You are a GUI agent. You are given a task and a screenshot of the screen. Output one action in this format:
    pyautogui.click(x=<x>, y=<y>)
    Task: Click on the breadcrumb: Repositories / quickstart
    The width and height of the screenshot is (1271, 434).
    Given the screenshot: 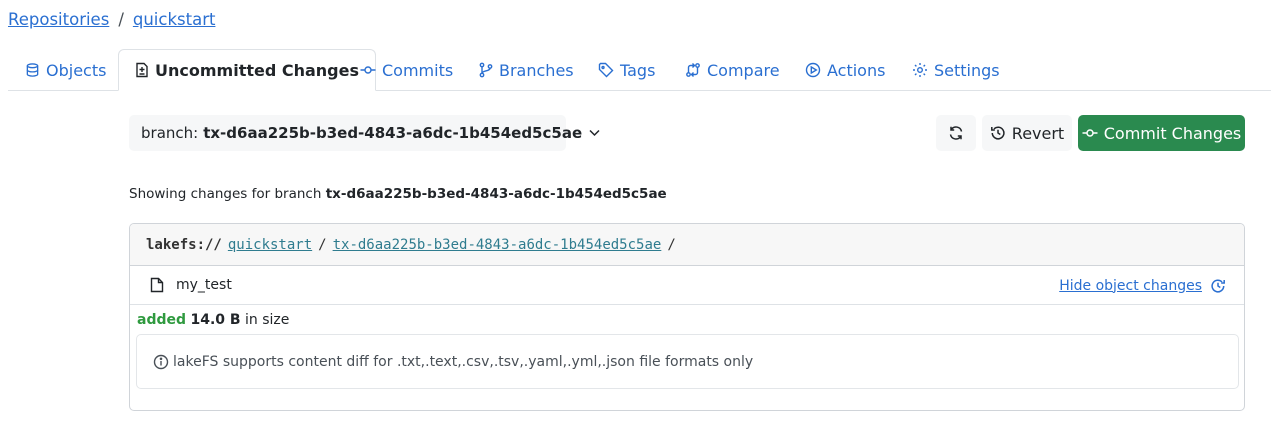 What is the action you would take?
    pyautogui.click(x=111, y=19)
    